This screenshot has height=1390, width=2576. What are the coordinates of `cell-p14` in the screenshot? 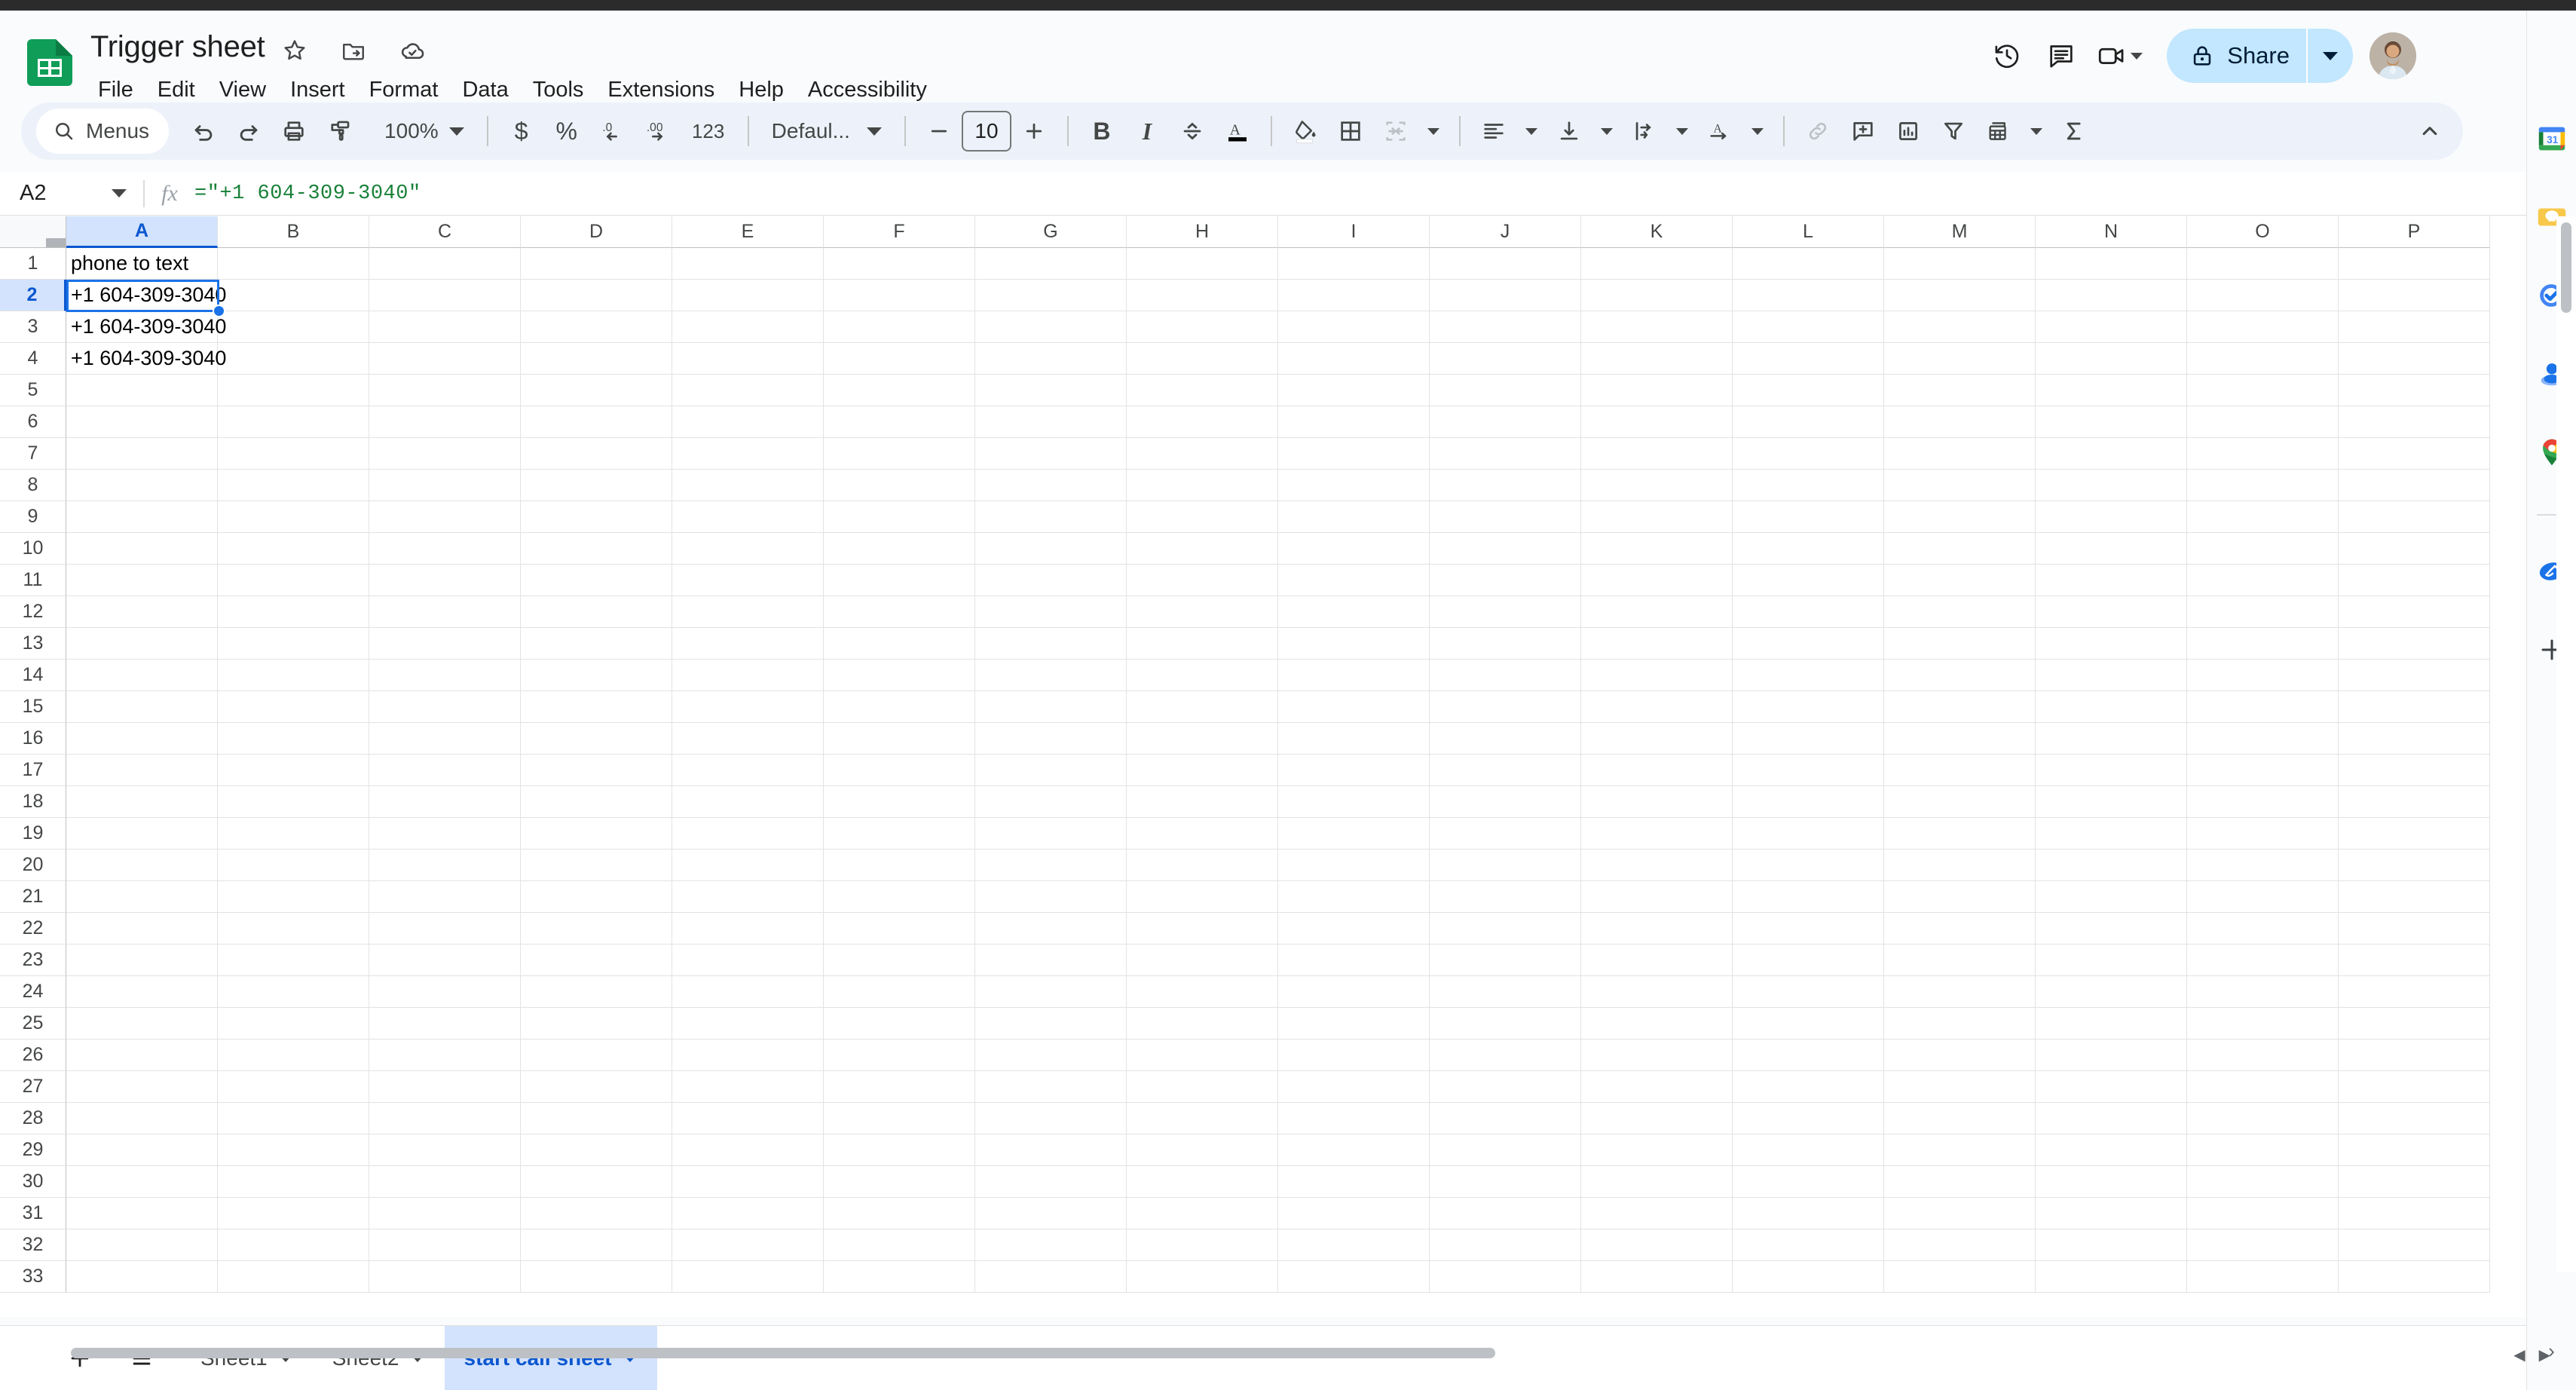 It's located at (2414, 675).